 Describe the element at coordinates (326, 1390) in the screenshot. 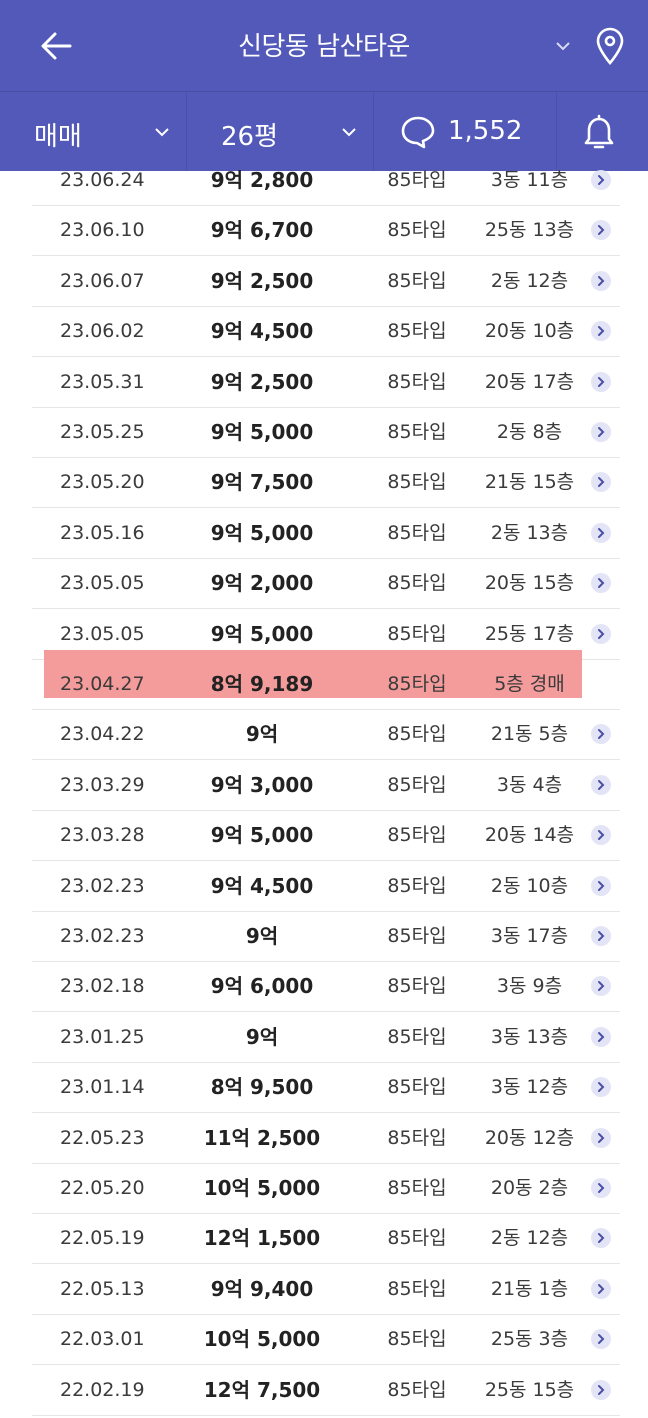

I see `transaction-row: 22.02.19 12억 7,500 85타입 25동 15층` at that location.